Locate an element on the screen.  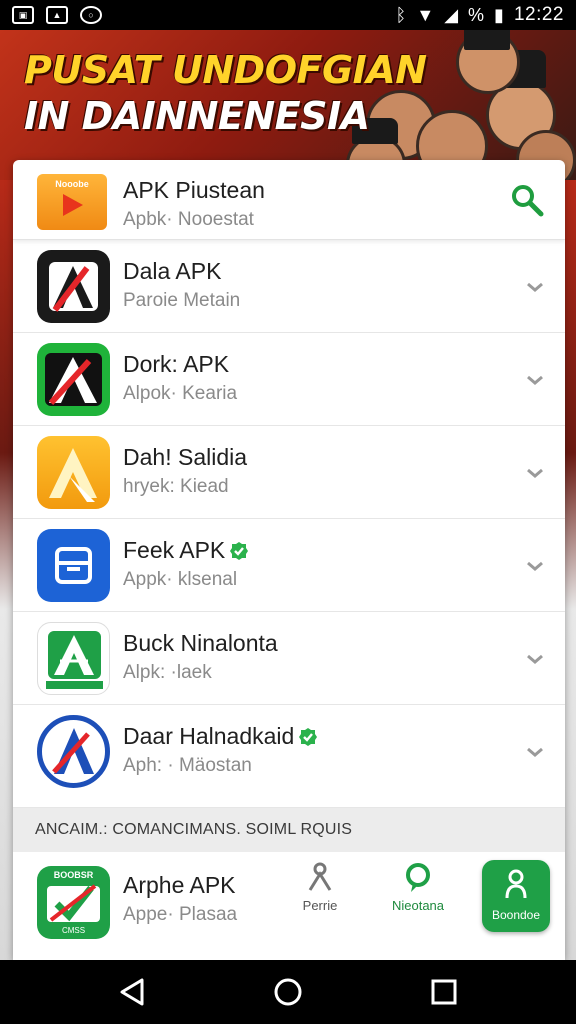
hero-banner: PUSAT UNDOFGIAN IN DAINNENESIA is located at coordinates (288, 105).